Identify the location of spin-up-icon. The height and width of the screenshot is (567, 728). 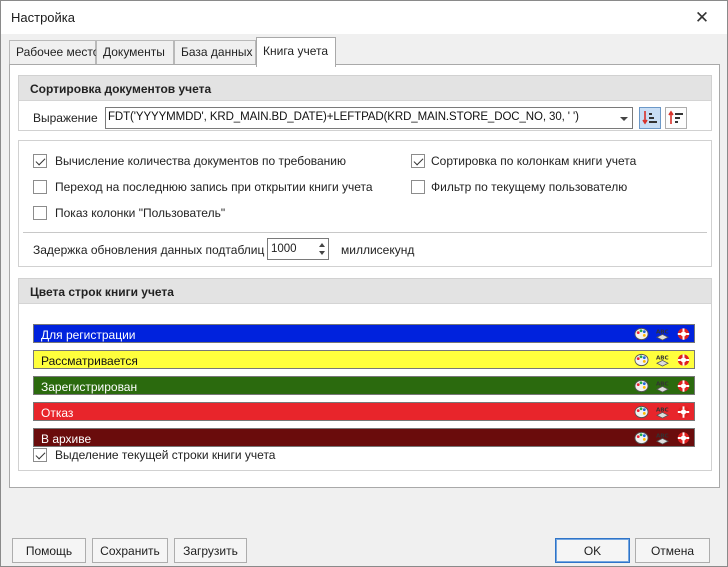
(322, 245).